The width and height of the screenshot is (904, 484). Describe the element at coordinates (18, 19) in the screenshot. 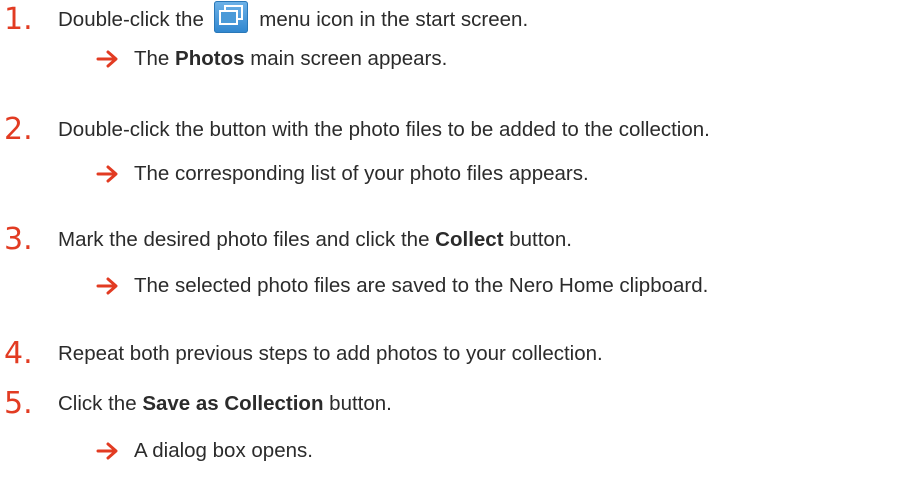

I see `step-number: 1.` at that location.